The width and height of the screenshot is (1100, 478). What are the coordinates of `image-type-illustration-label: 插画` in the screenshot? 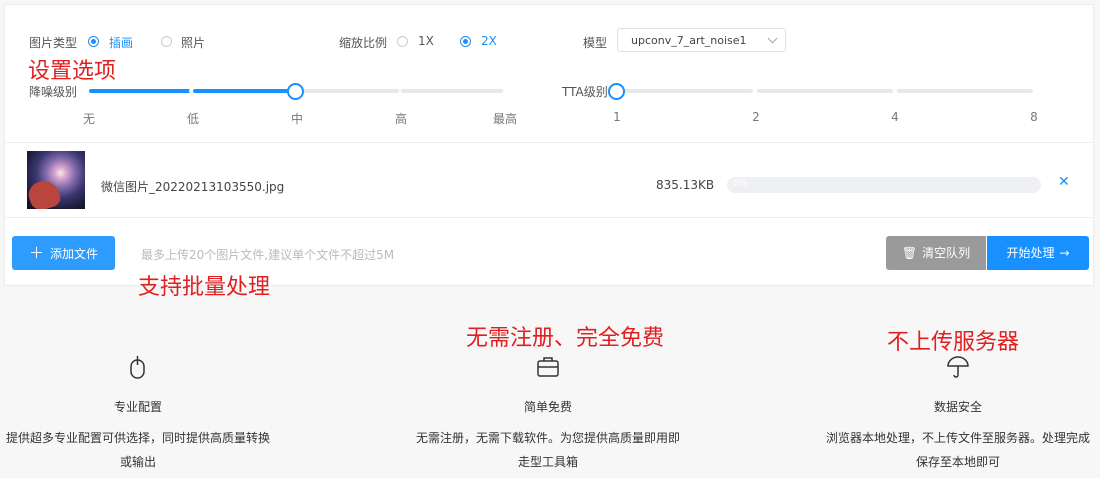 It's located at (121, 42).